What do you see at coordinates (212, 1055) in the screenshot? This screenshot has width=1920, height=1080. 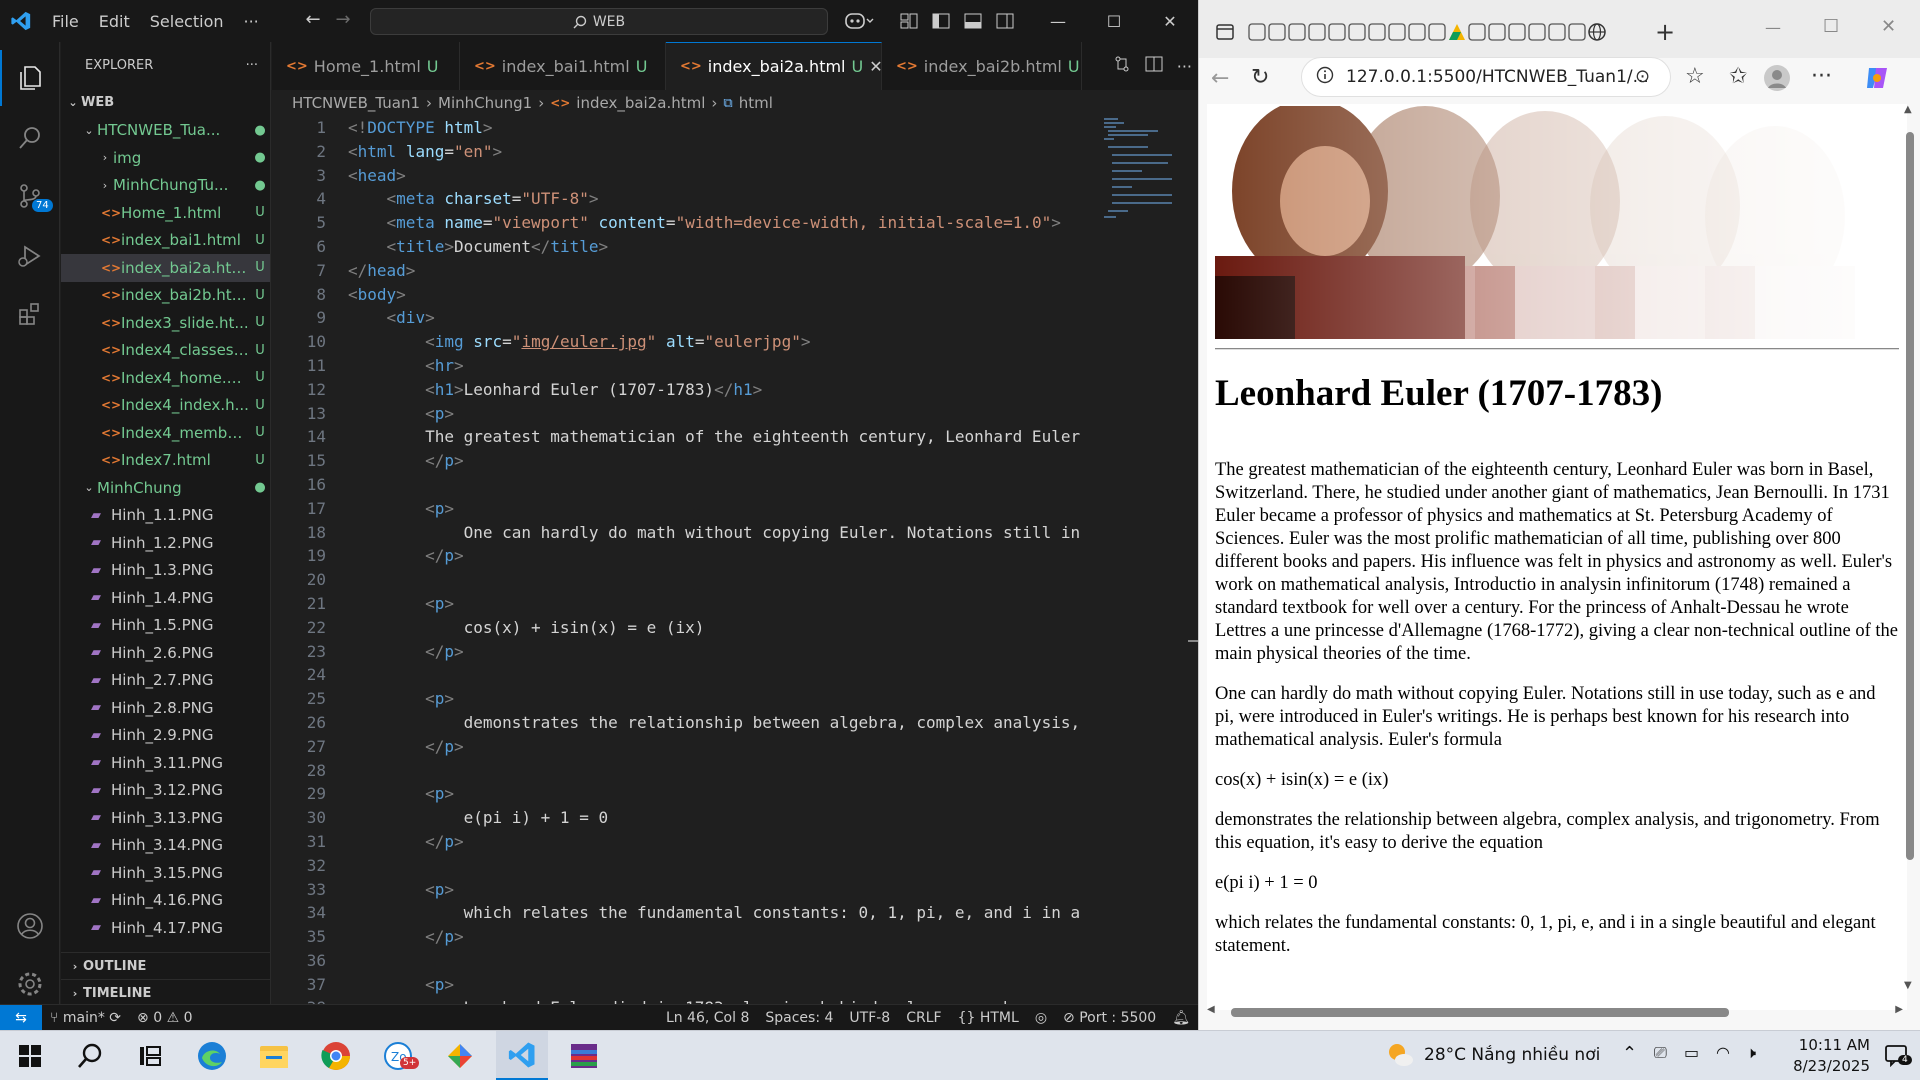 I see `edge-taskbar-icon` at bounding box center [212, 1055].